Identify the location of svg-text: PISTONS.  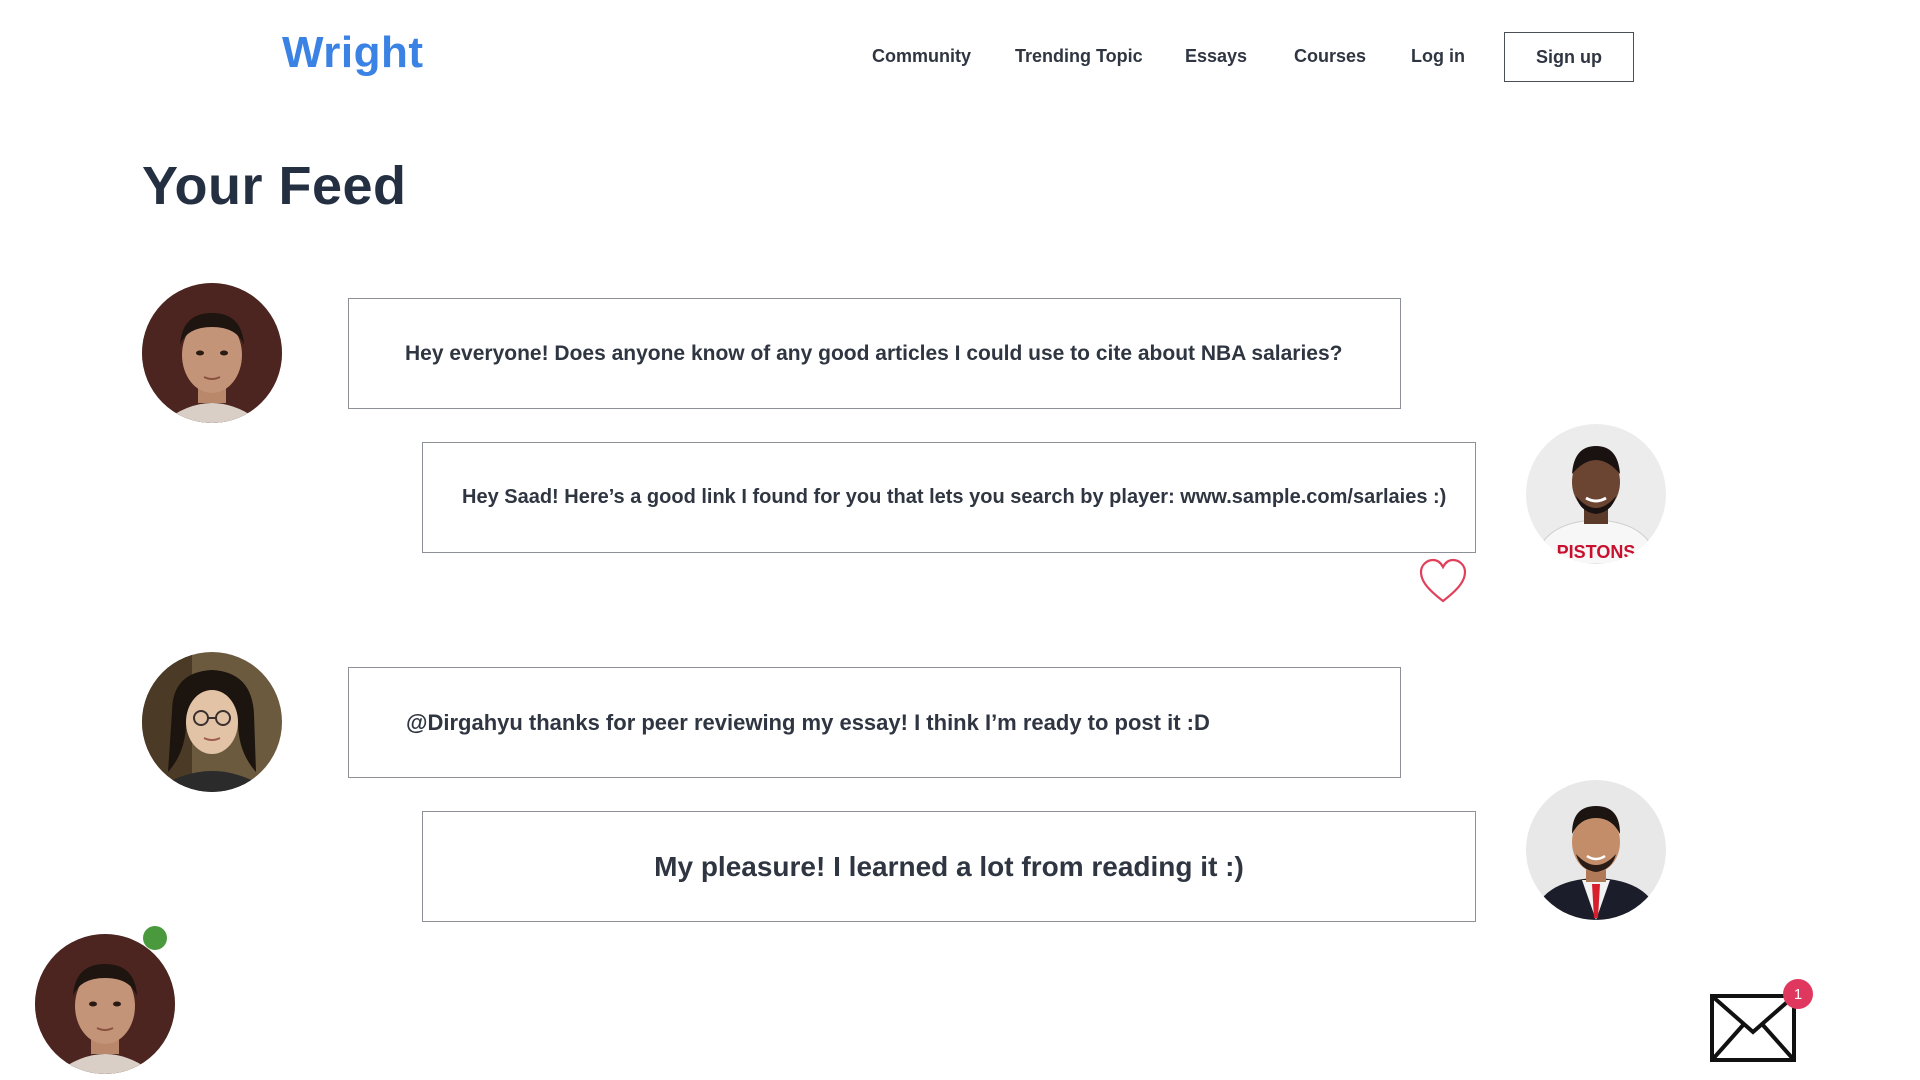
(1596, 552).